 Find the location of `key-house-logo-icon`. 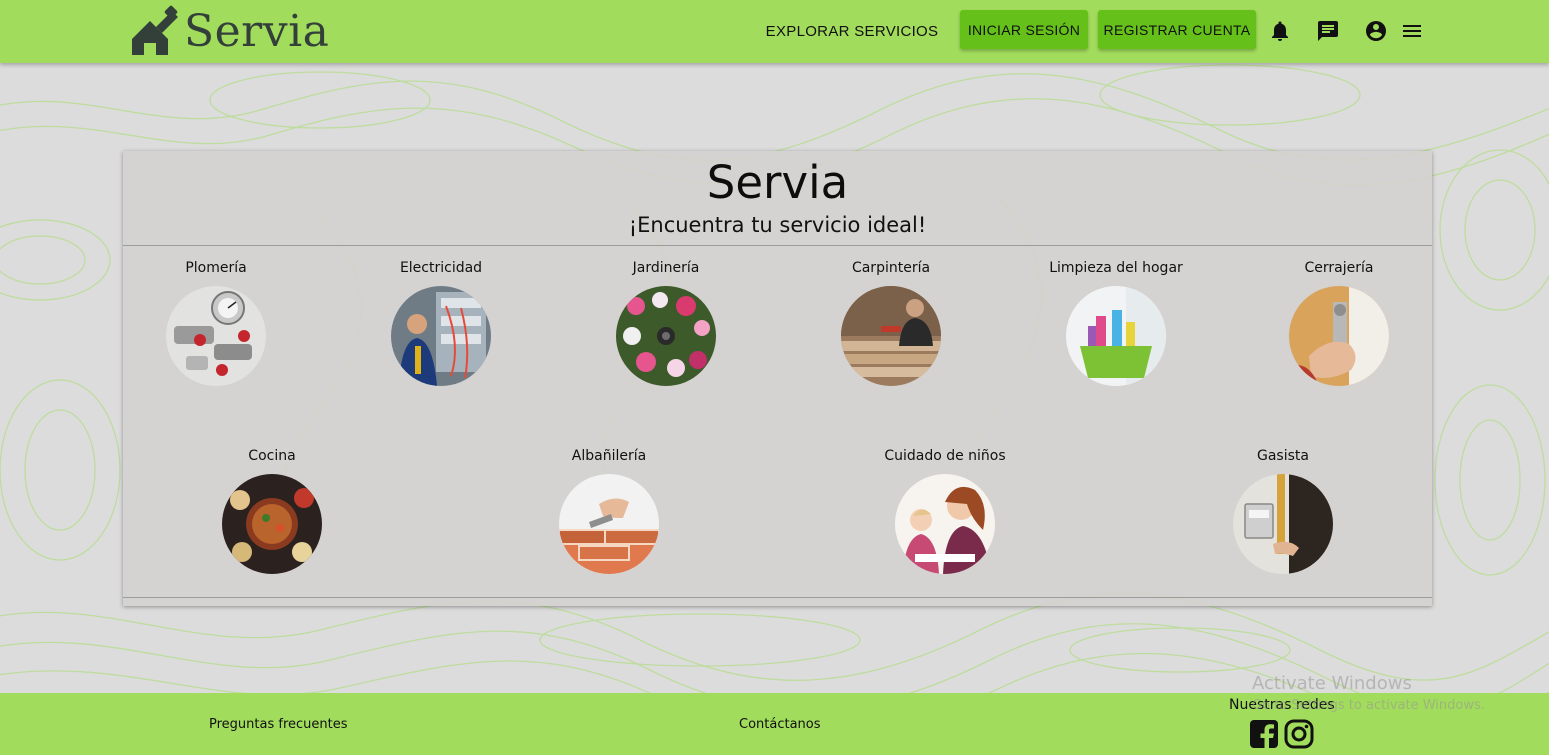

key-house-logo-icon is located at coordinates (155, 30).